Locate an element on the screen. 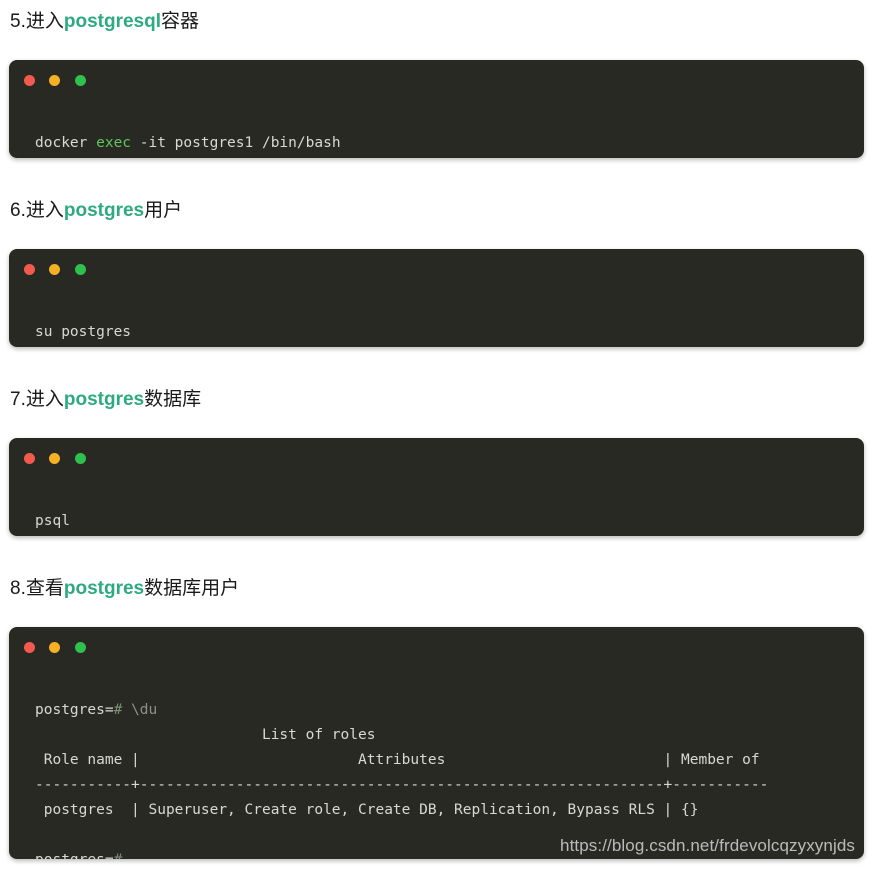 This screenshot has height=888, width=873. section-heading-8: 8.查看postgres数据库用户 is located at coordinates (436, 588).